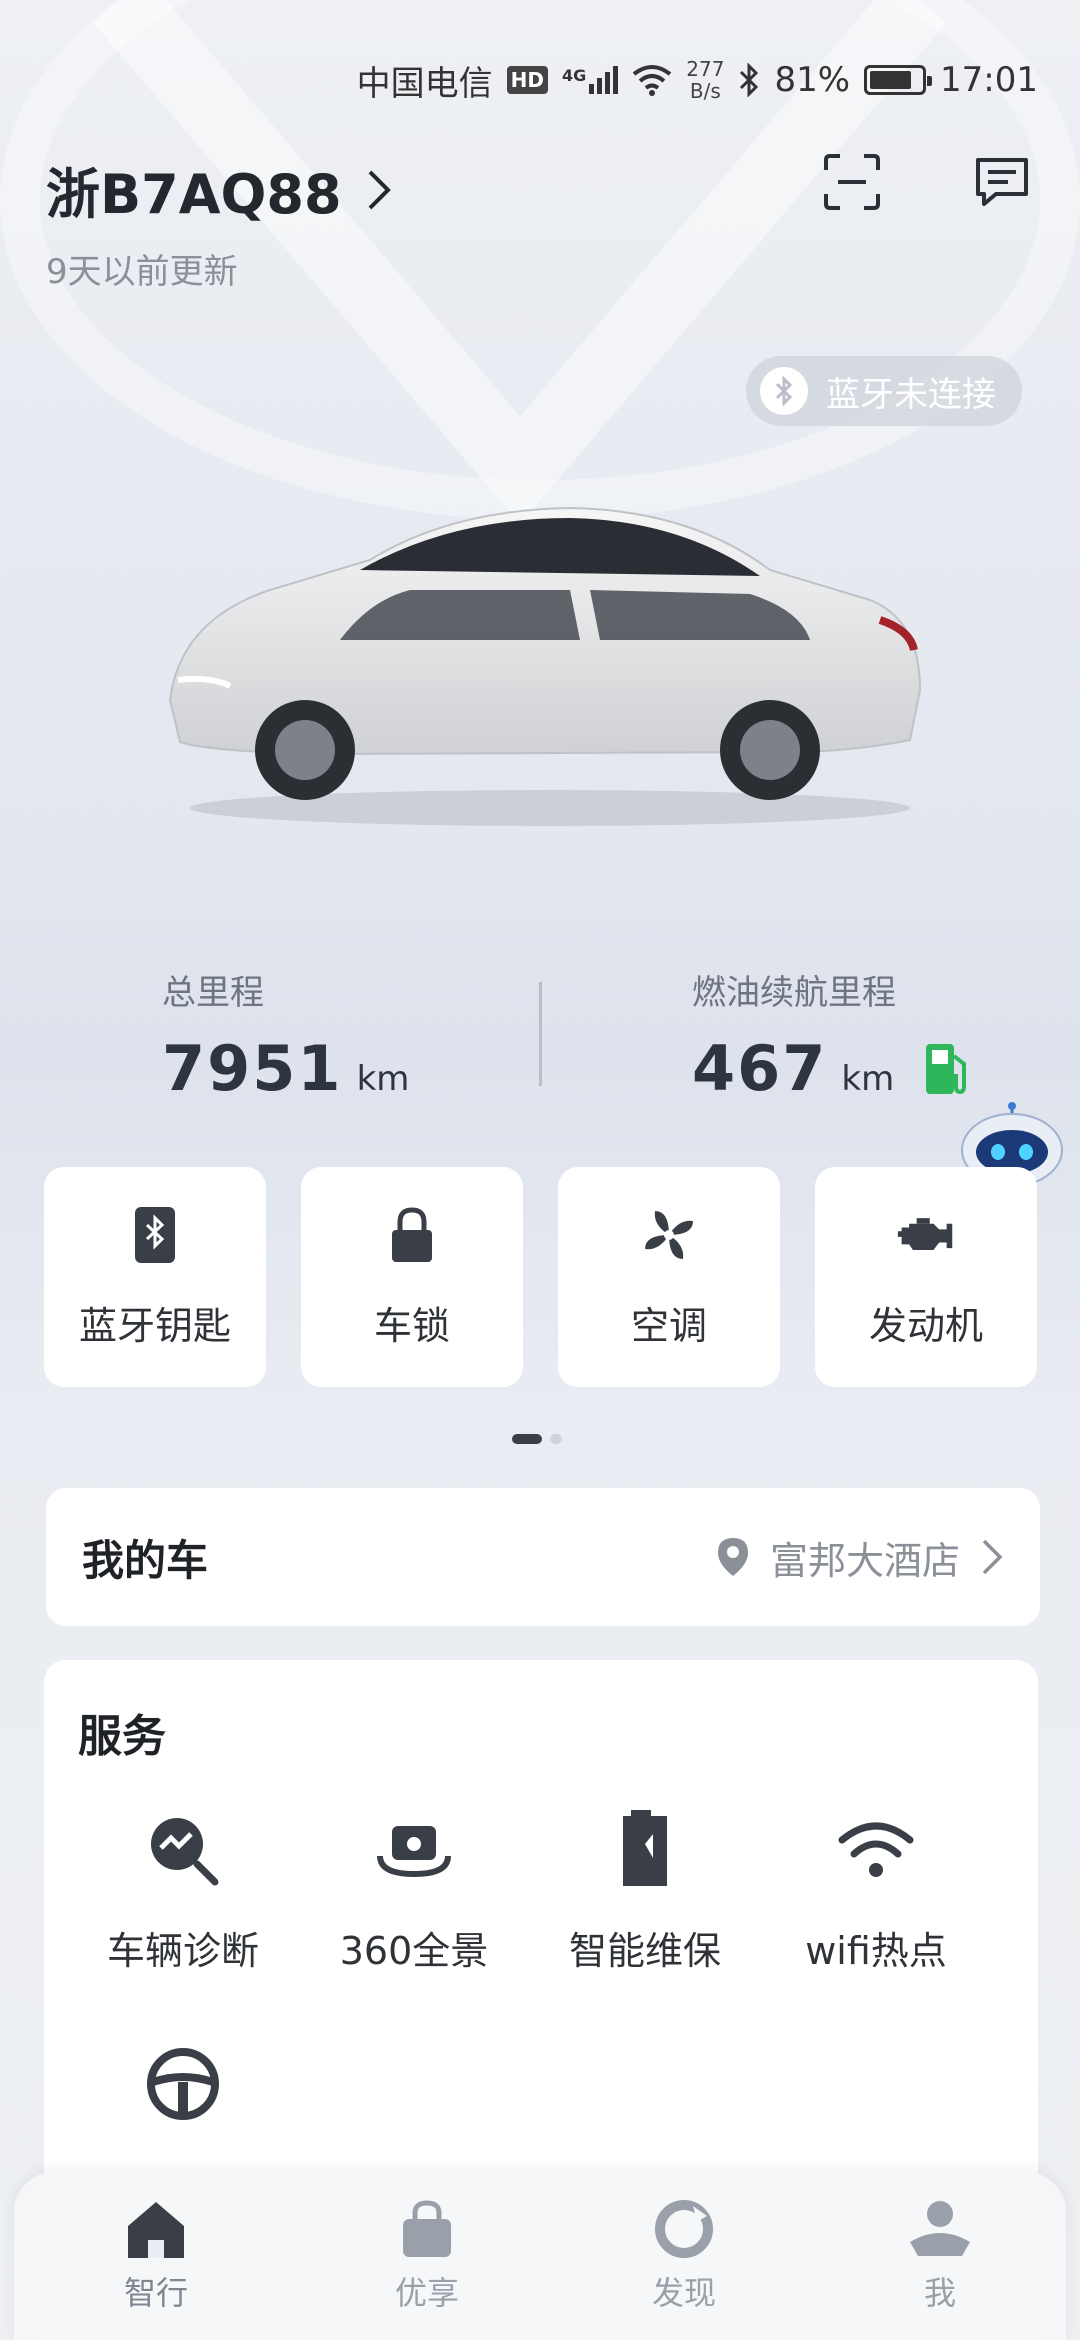 Image resolution: width=1080 pixels, height=2340 pixels. I want to click on diagnosis-icon, so click(183, 1850).